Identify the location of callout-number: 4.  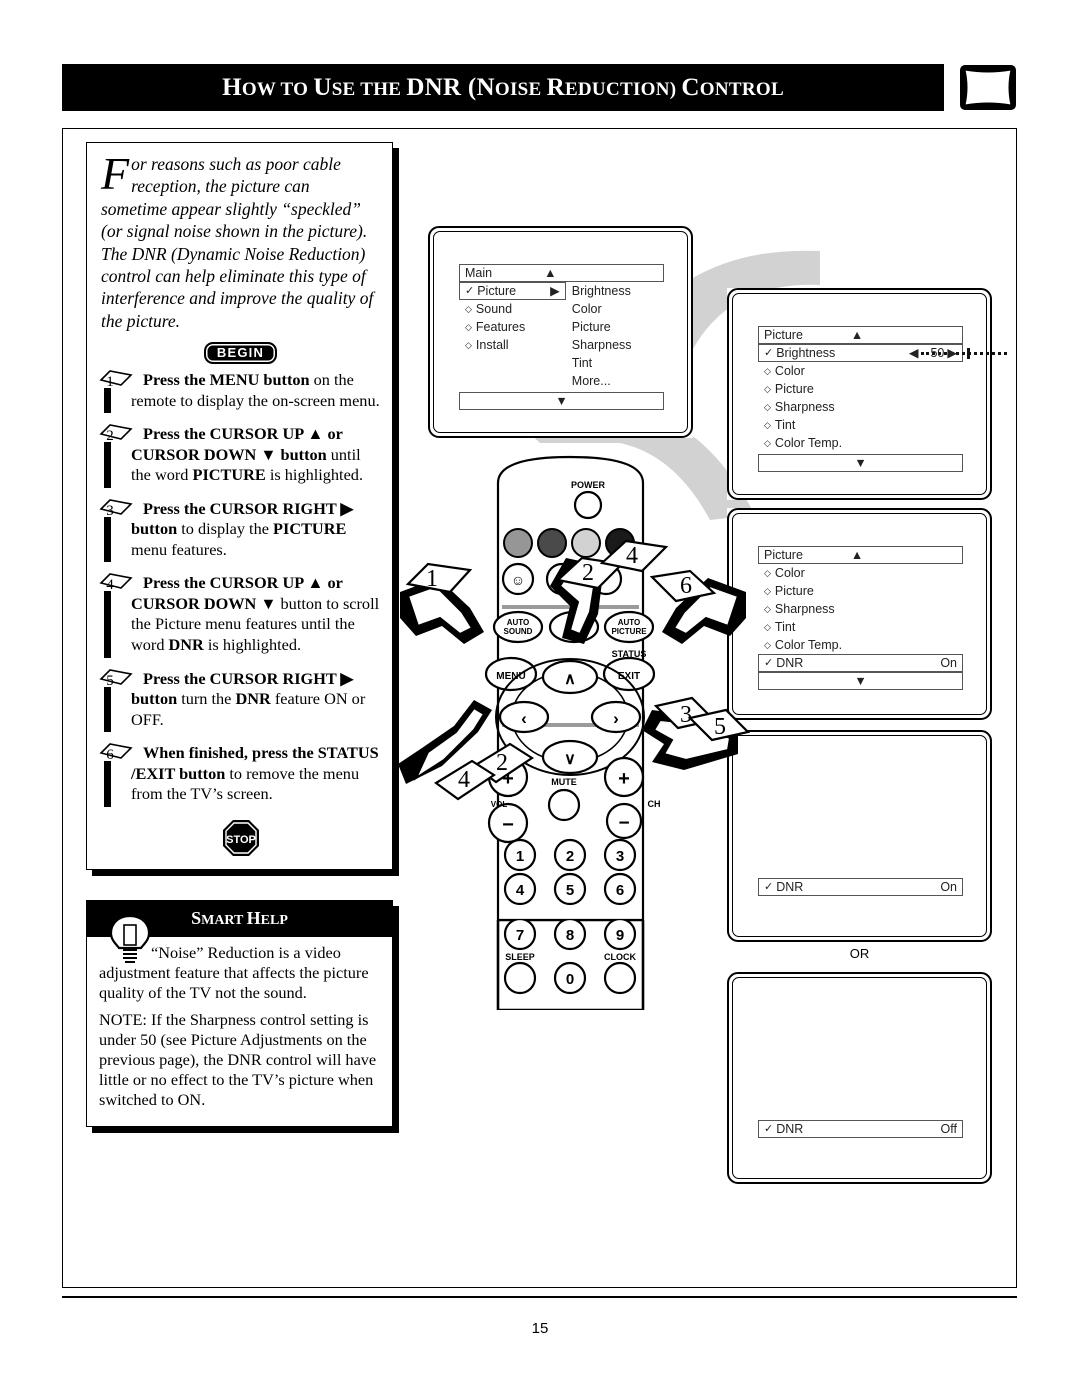
(632, 556).